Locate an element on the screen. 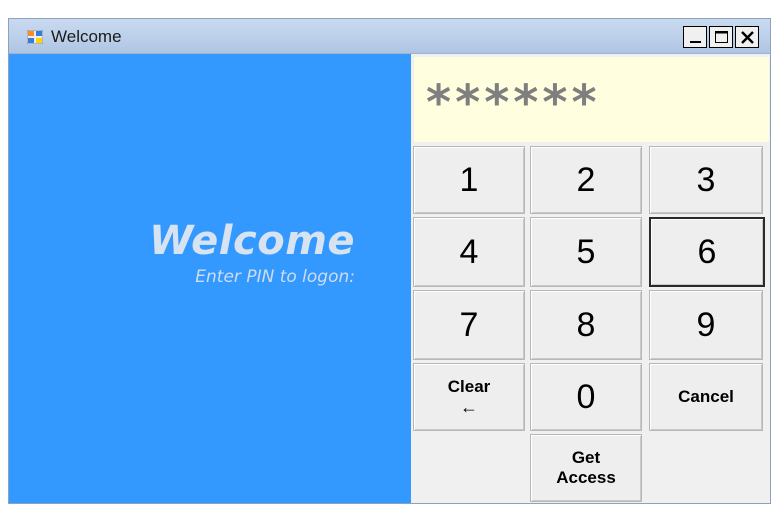  get-access-button: Get Access is located at coordinates (586, 468).